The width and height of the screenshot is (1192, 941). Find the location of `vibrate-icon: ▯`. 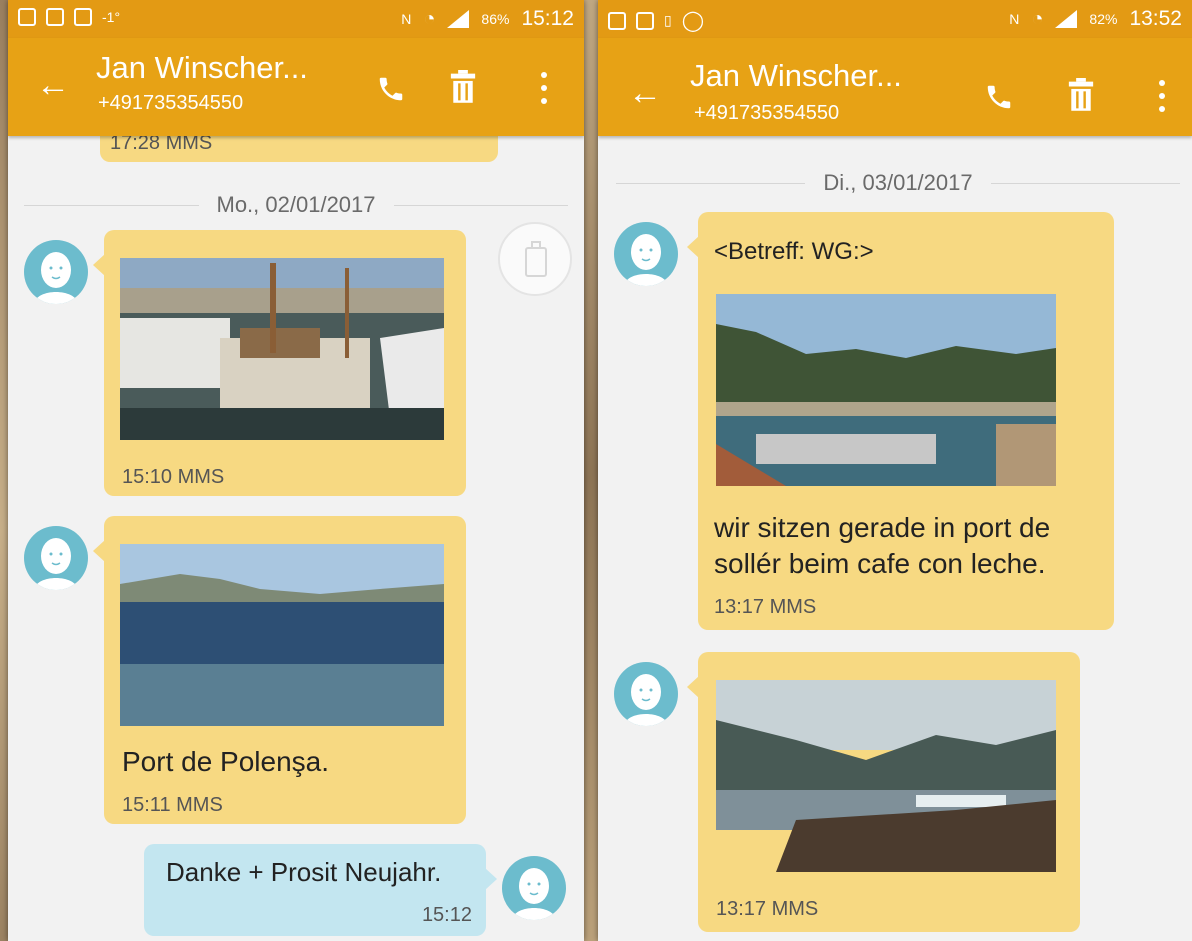

vibrate-icon: ▯ is located at coordinates (668, 20).